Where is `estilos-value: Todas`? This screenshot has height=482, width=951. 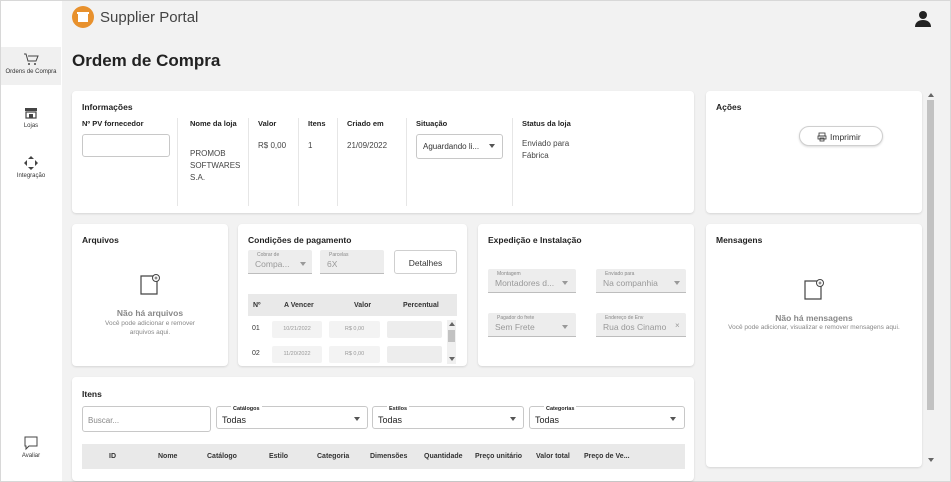
estilos-value: Todas is located at coordinates (390, 420).